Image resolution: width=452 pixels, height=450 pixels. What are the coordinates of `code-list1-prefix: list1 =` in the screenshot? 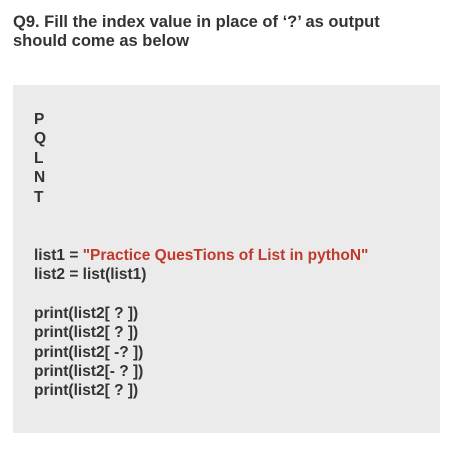 It's located at (58, 255).